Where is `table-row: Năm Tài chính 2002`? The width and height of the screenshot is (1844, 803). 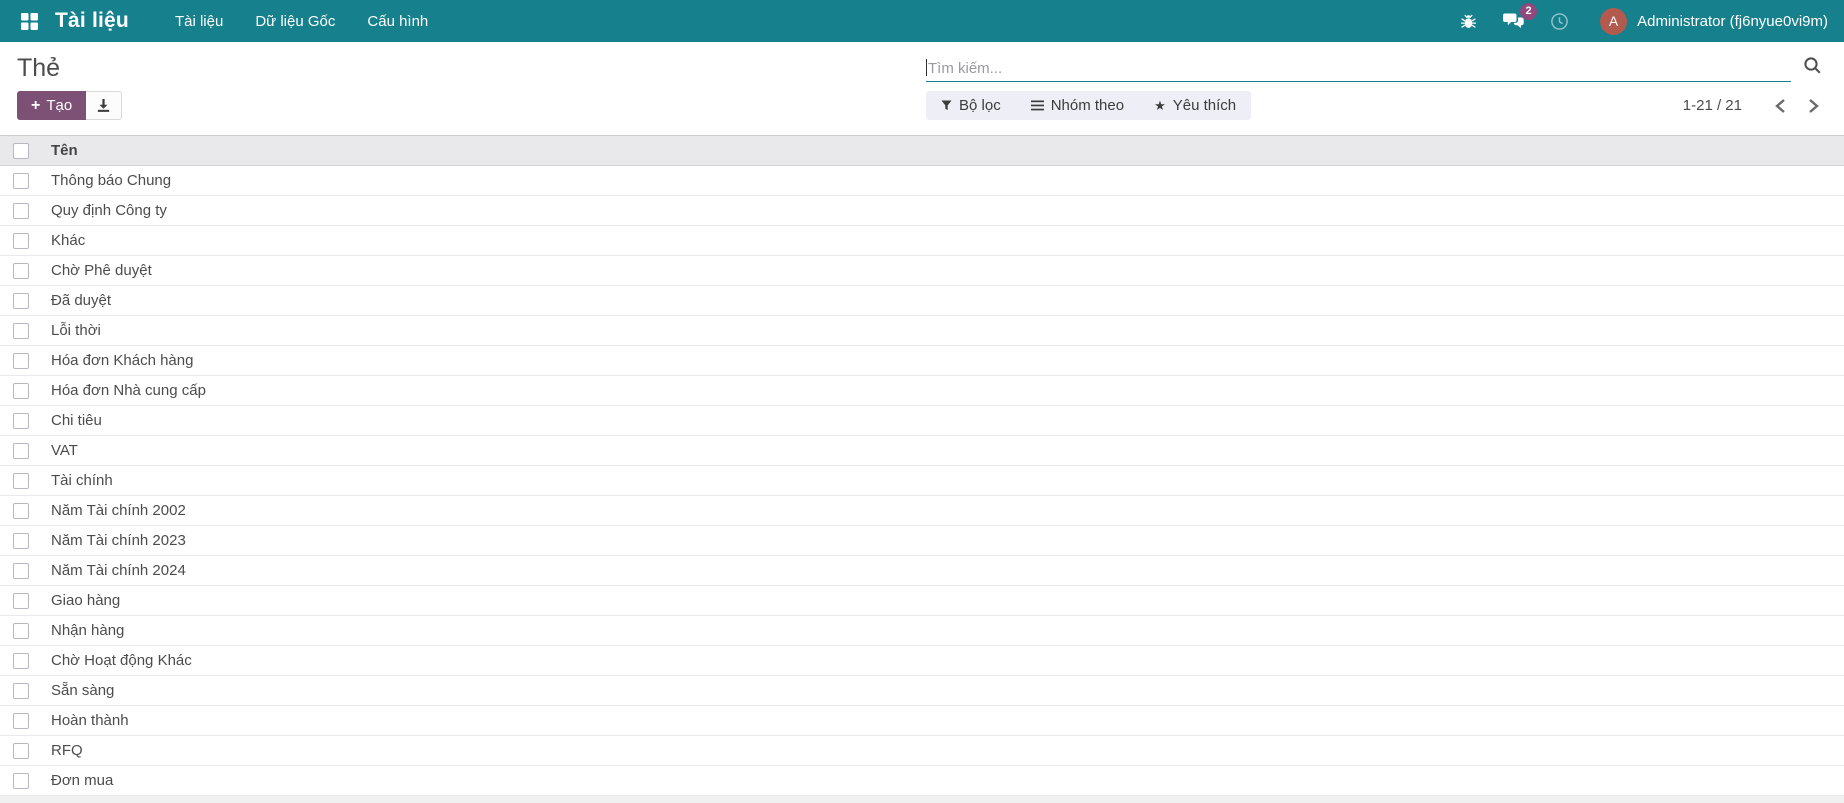
table-row: Năm Tài chính 2002 is located at coordinates (922, 511).